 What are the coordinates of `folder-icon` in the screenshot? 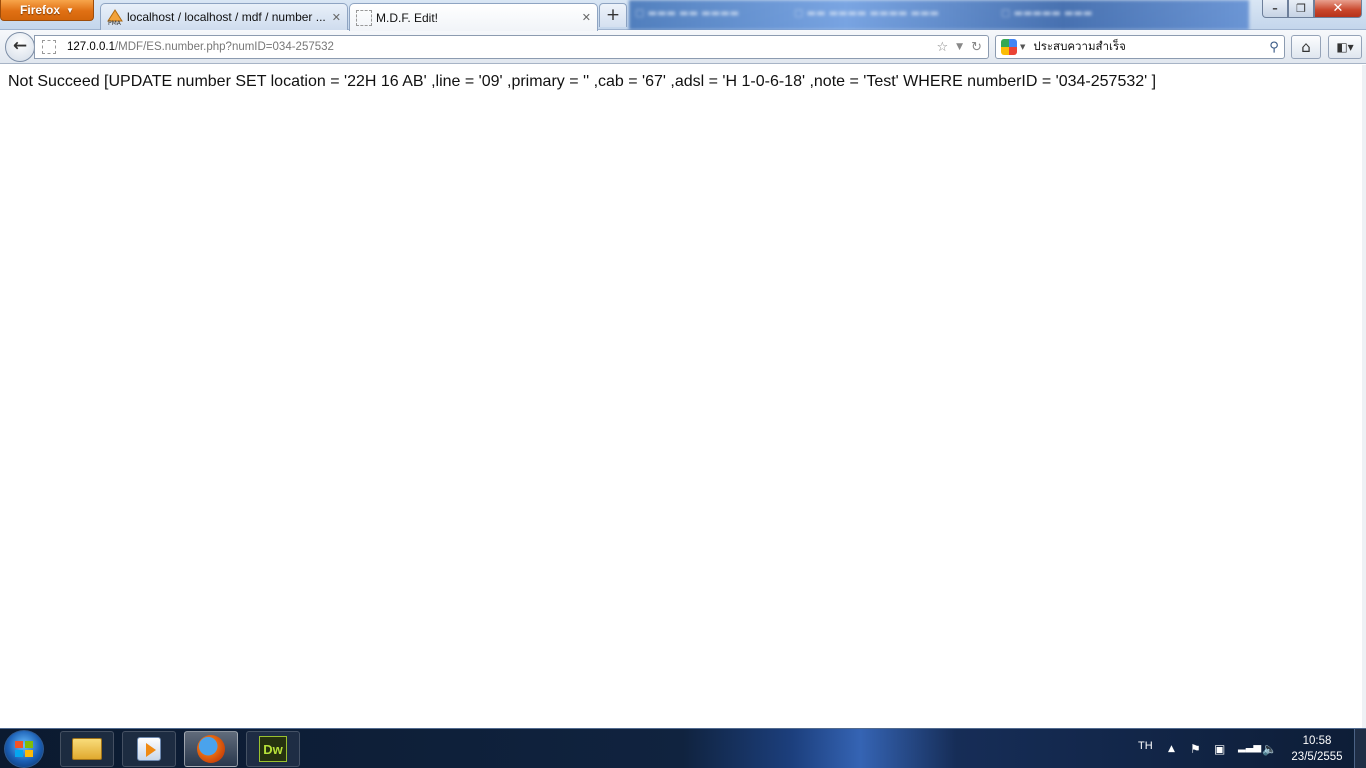 It's located at (87, 749).